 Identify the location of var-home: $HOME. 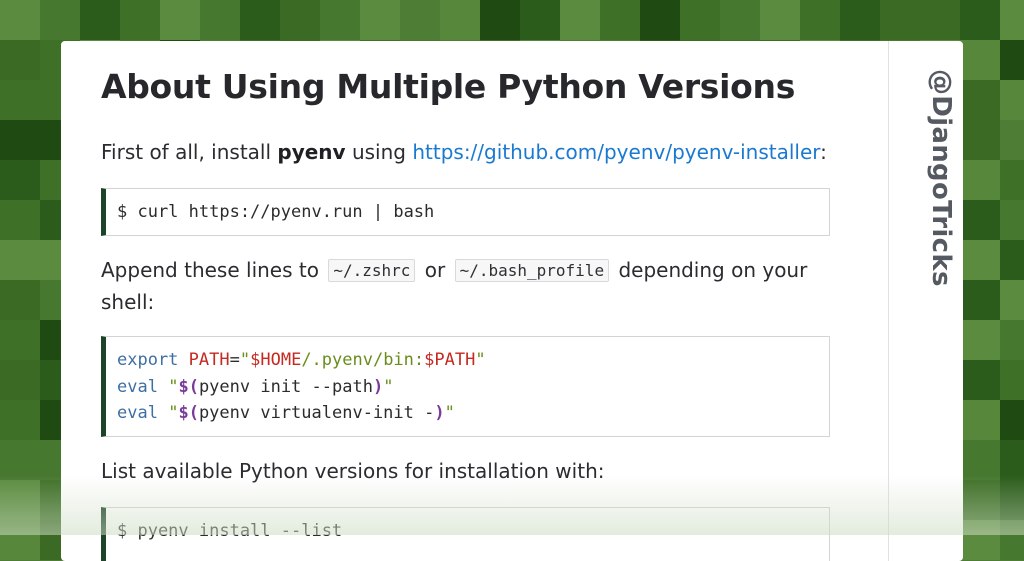
(276, 360).